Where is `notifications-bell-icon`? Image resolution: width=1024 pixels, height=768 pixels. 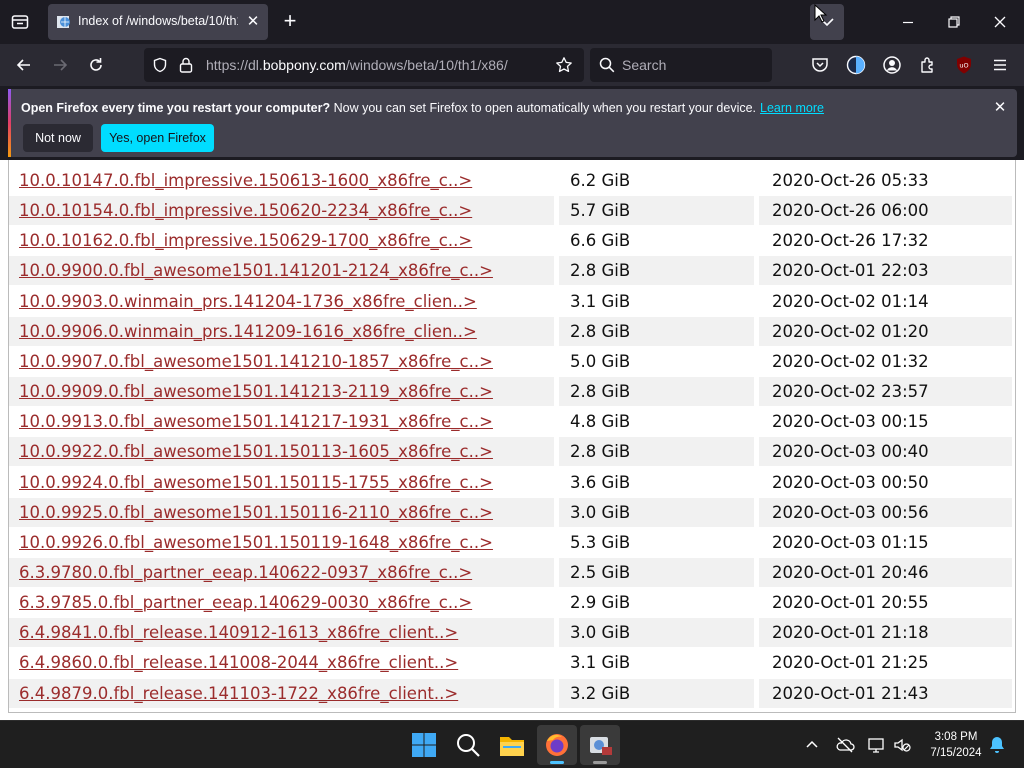
notifications-bell-icon is located at coordinates (997, 745).